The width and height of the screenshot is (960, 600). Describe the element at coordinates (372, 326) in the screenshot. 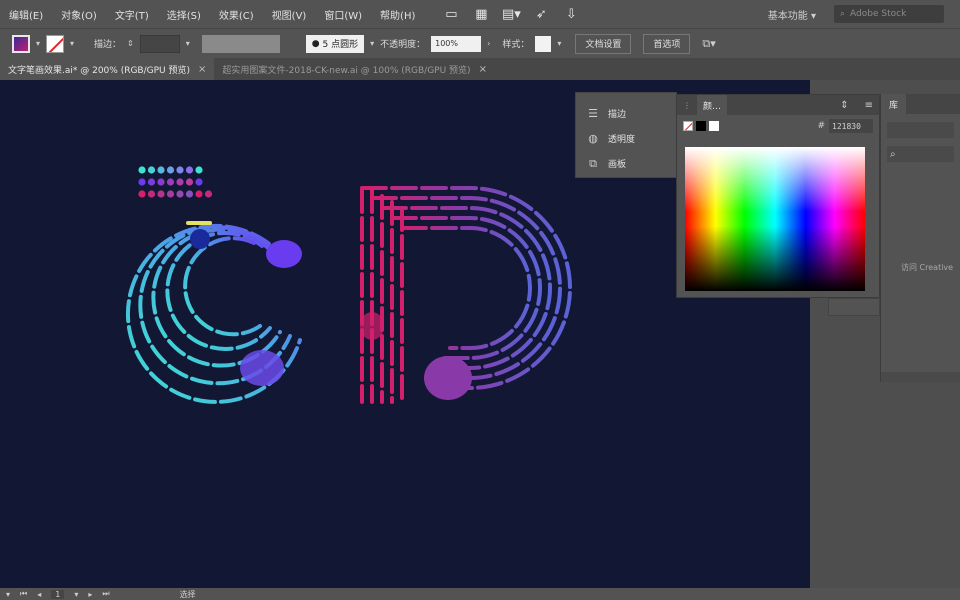

I see `d-brush-blob-left` at that location.